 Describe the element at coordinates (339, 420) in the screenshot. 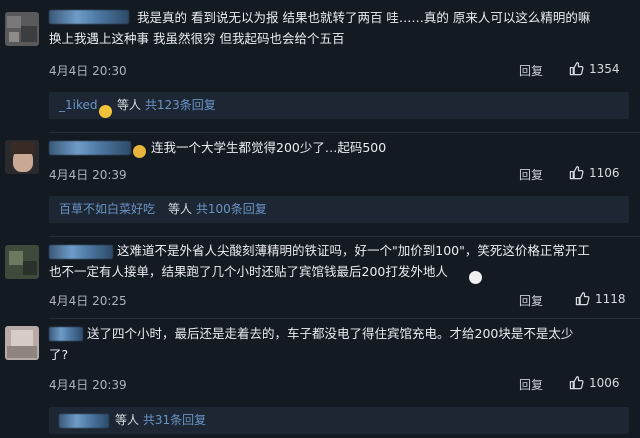

I see `reply-preview: 等人 共31条回复` at that location.